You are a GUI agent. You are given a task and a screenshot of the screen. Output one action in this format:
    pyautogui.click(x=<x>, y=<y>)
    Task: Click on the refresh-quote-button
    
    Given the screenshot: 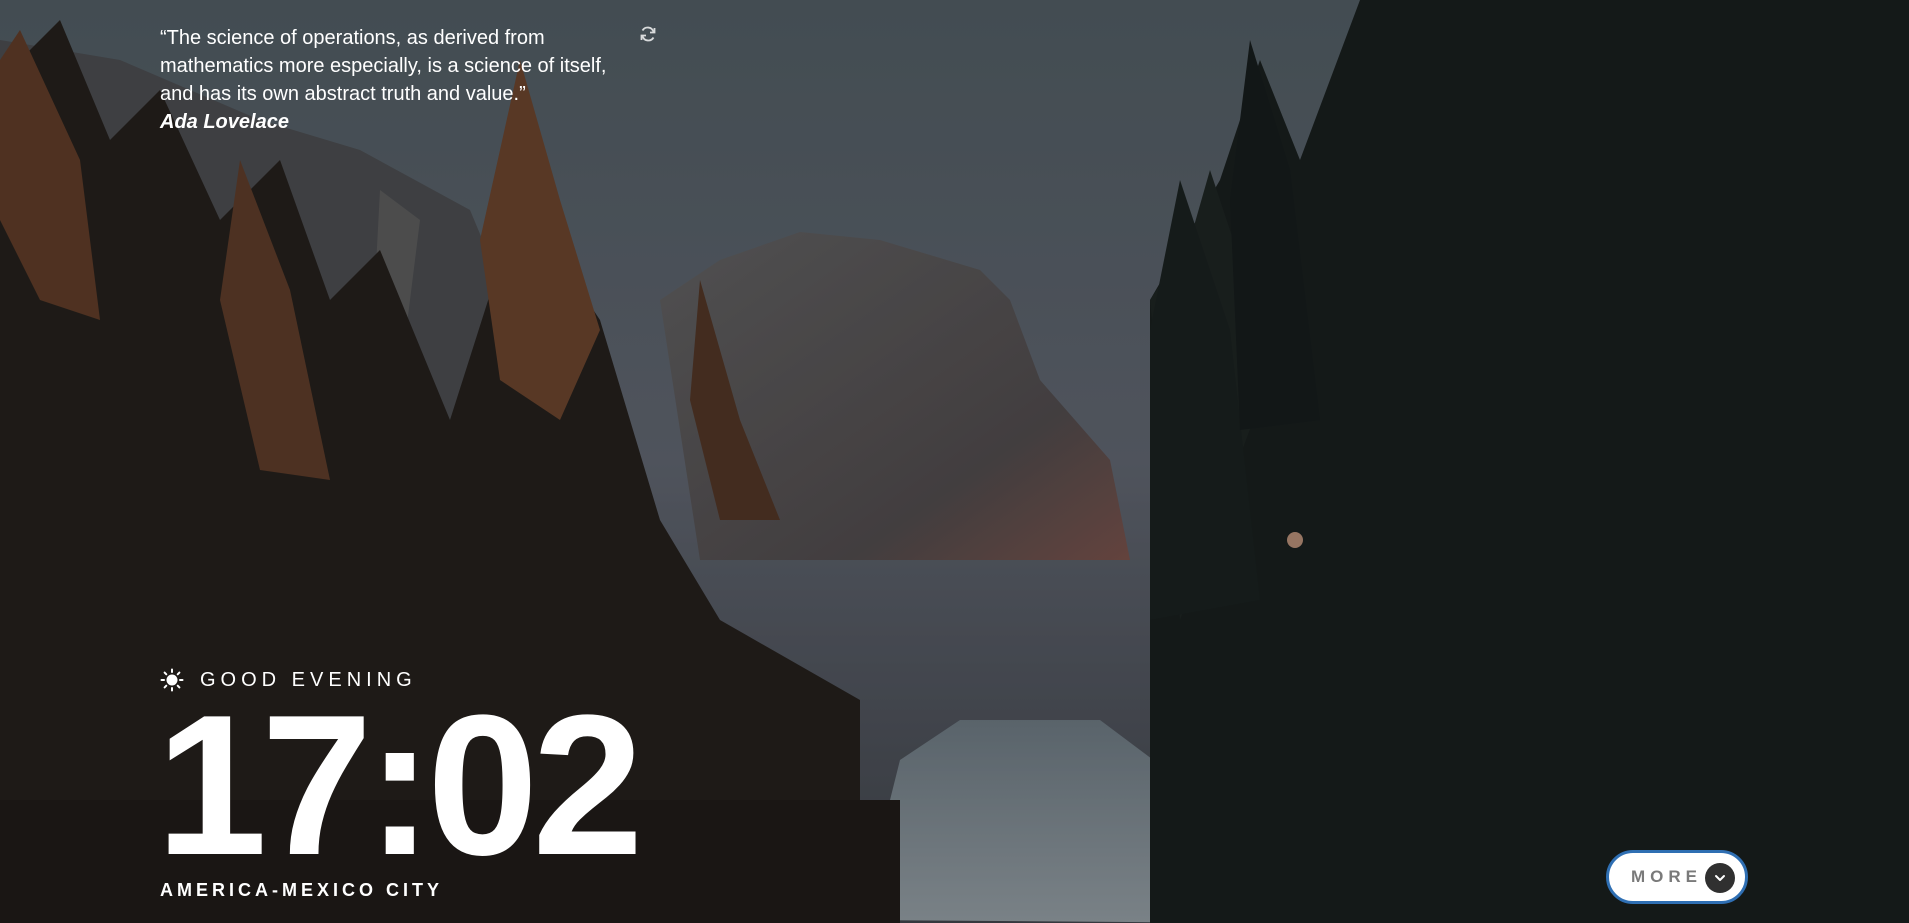 What is the action you would take?
    pyautogui.click(x=648, y=36)
    